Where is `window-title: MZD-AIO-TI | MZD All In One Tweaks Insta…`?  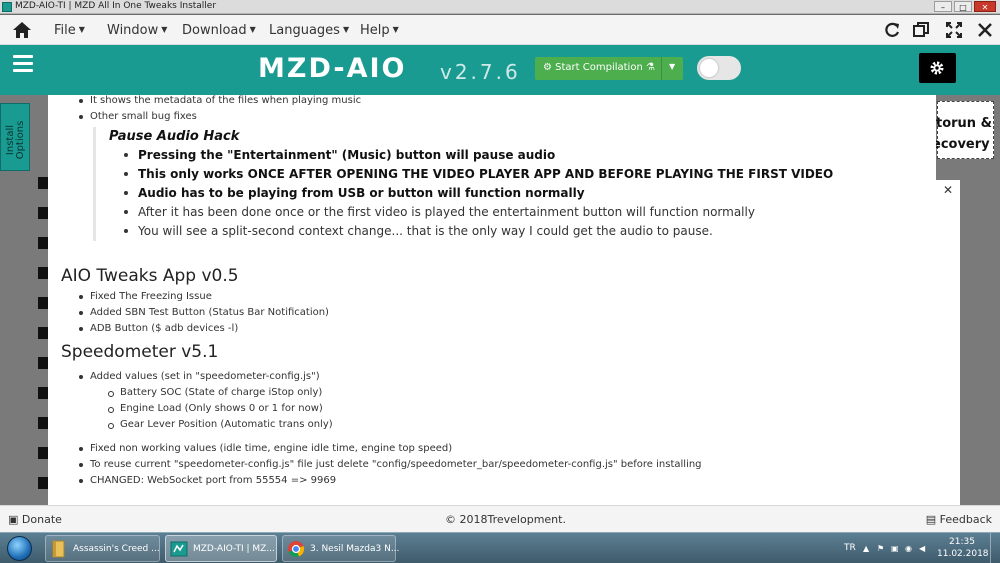
window-title: MZD-AIO-TI | MZD All In One Tweaks Insta… is located at coordinates (116, 6).